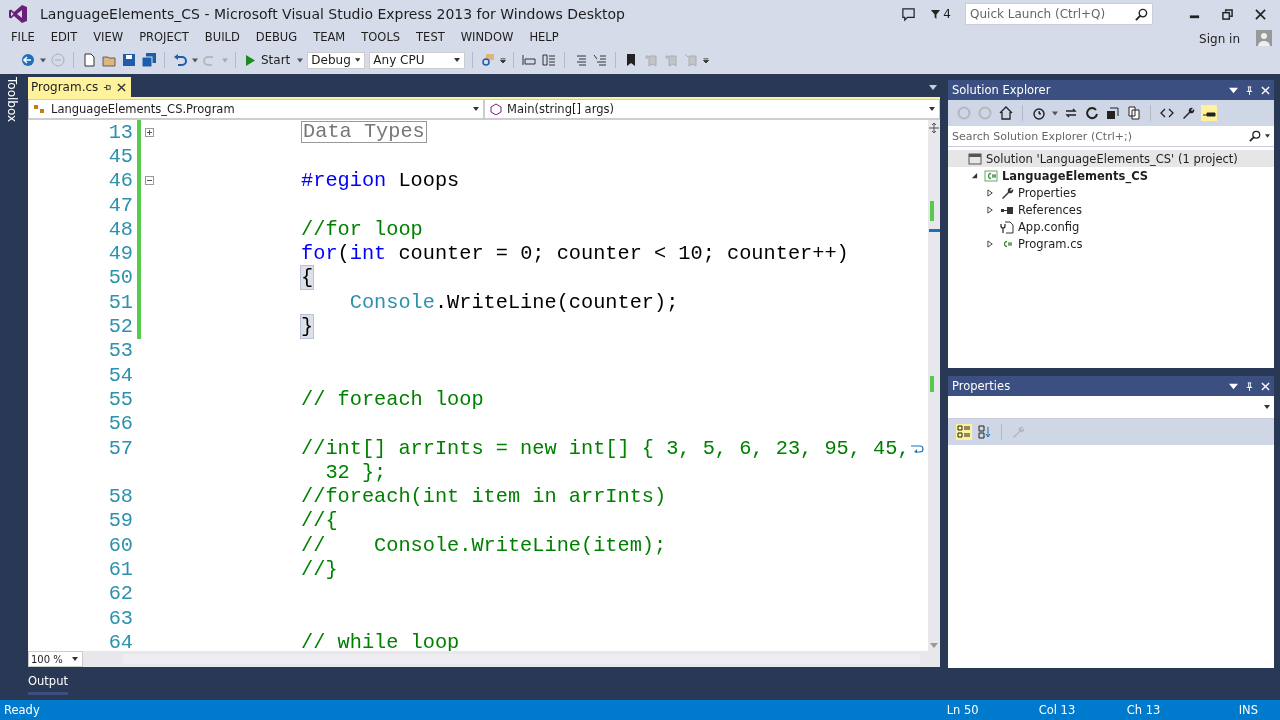  I want to click on code-line: #region Loops, so click(380, 181).